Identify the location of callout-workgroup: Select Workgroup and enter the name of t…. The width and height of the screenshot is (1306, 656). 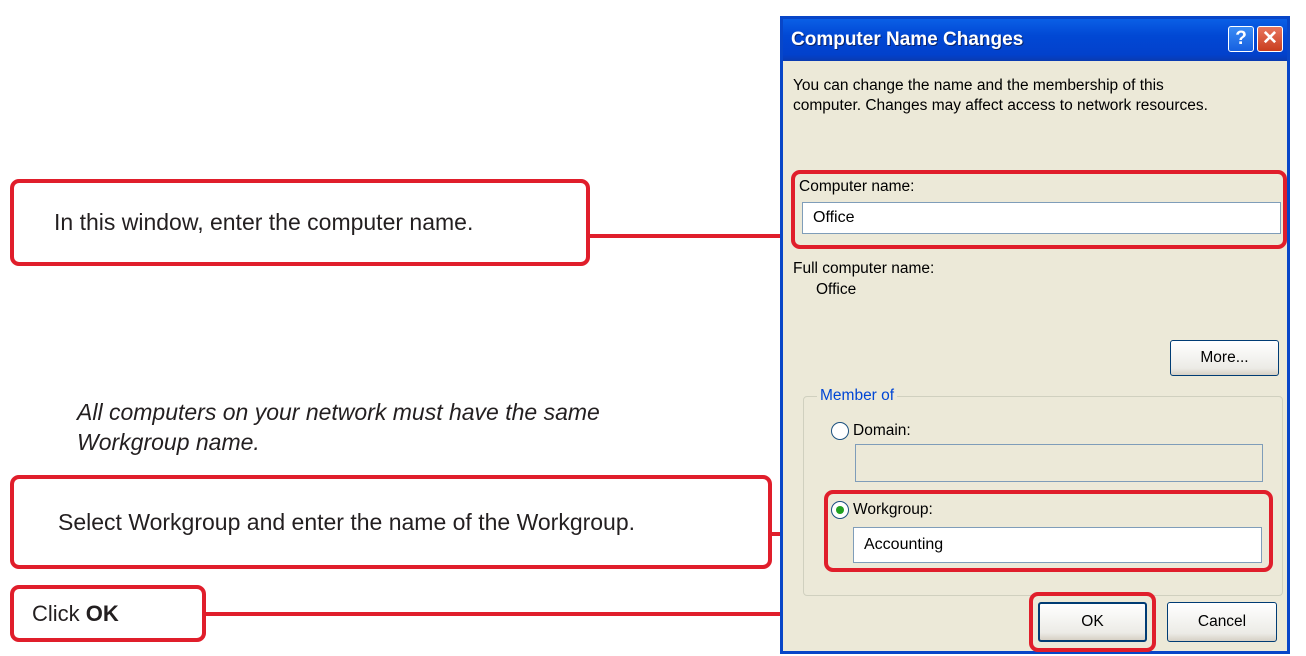
(391, 522).